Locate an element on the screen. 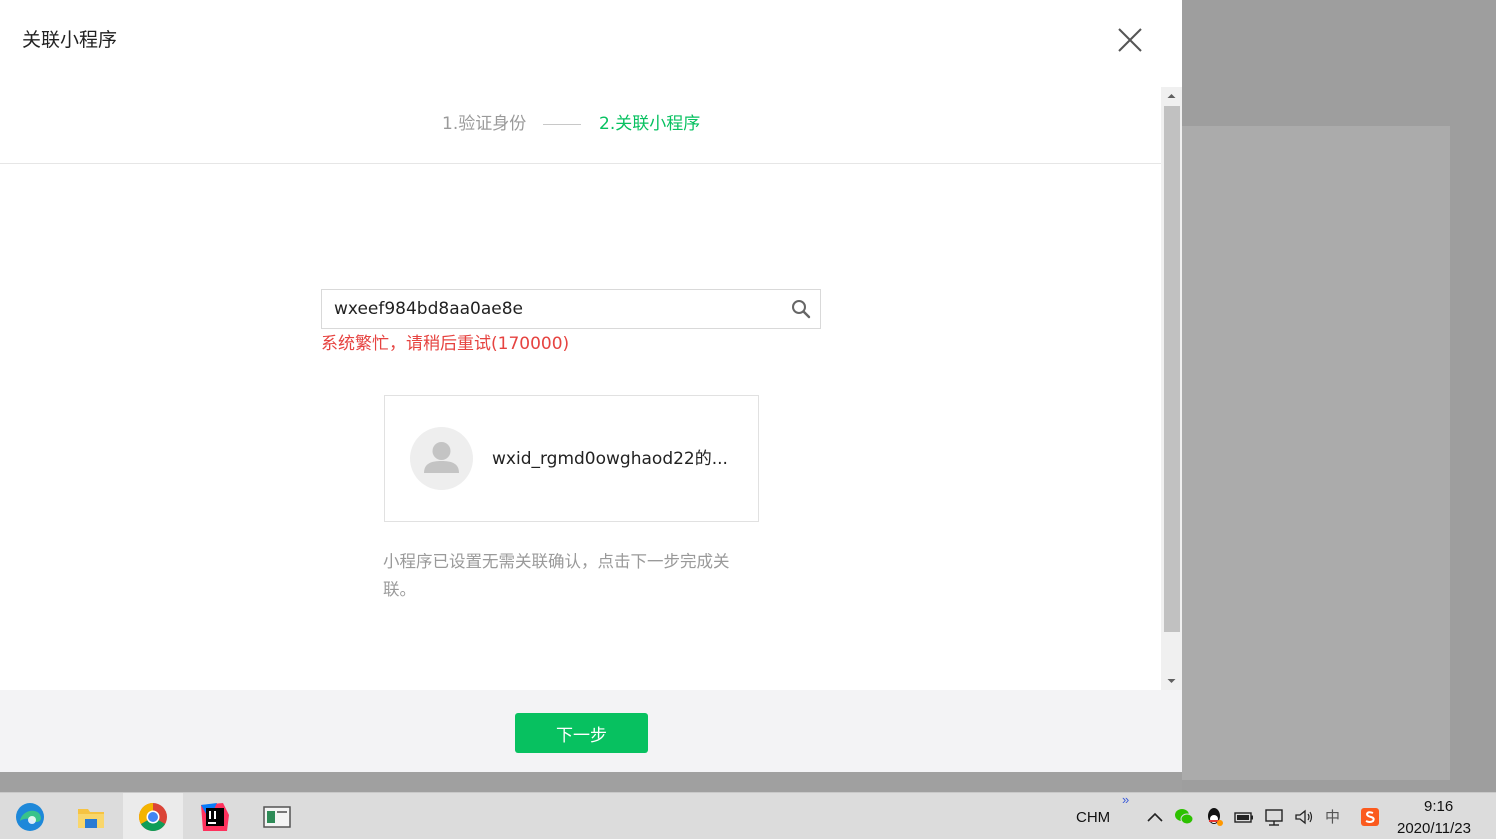 The image size is (1496, 839). next-step-button: 下一步 is located at coordinates (581, 733).